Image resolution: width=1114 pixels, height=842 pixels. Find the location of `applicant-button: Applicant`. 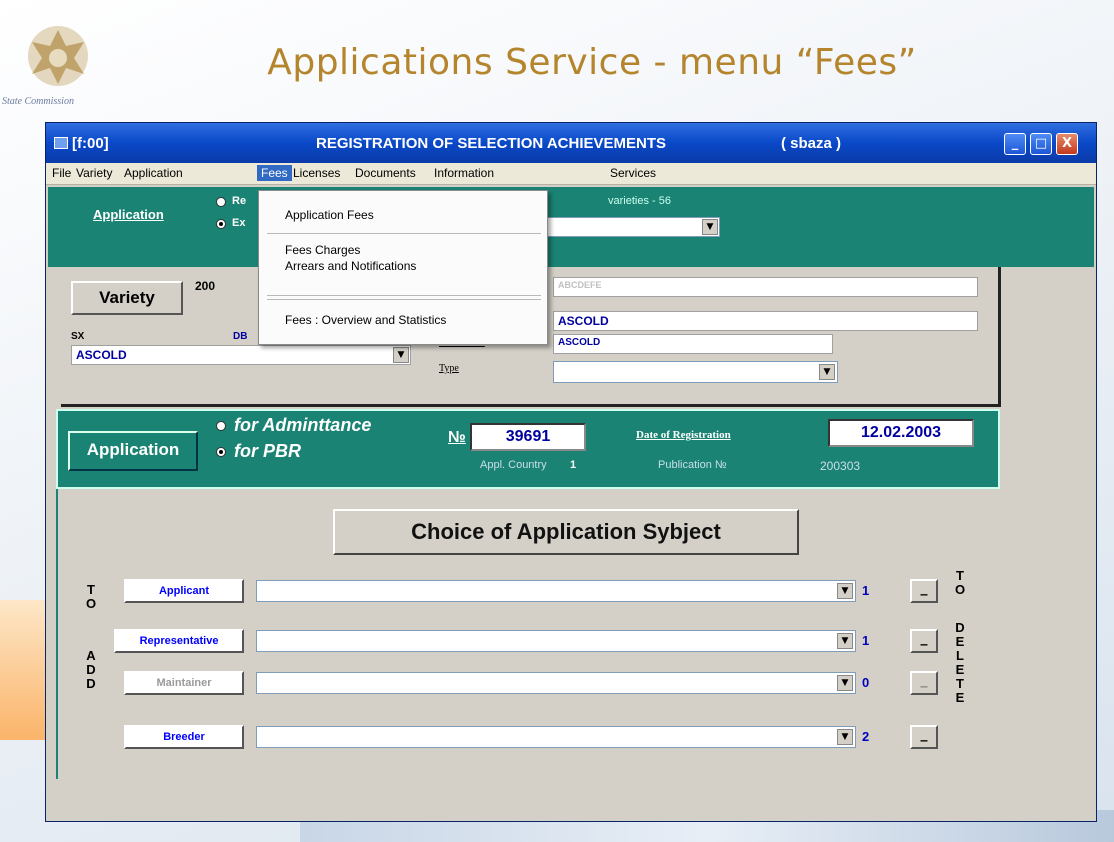

applicant-button: Applicant is located at coordinates (184, 591).